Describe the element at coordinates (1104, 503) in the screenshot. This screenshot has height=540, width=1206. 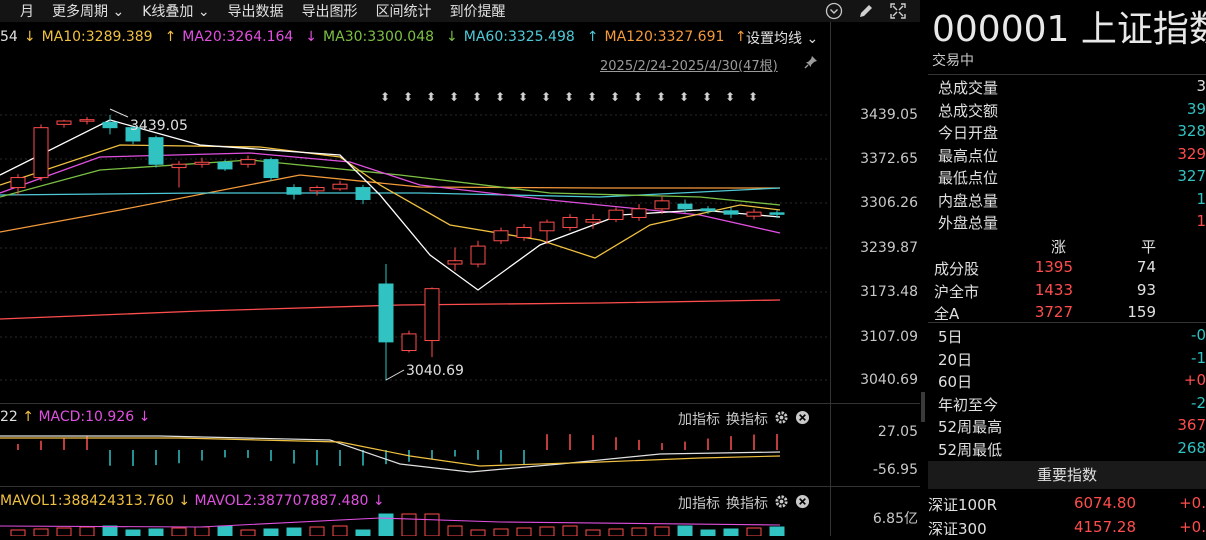
I see `index-price: 6074.80` at that location.